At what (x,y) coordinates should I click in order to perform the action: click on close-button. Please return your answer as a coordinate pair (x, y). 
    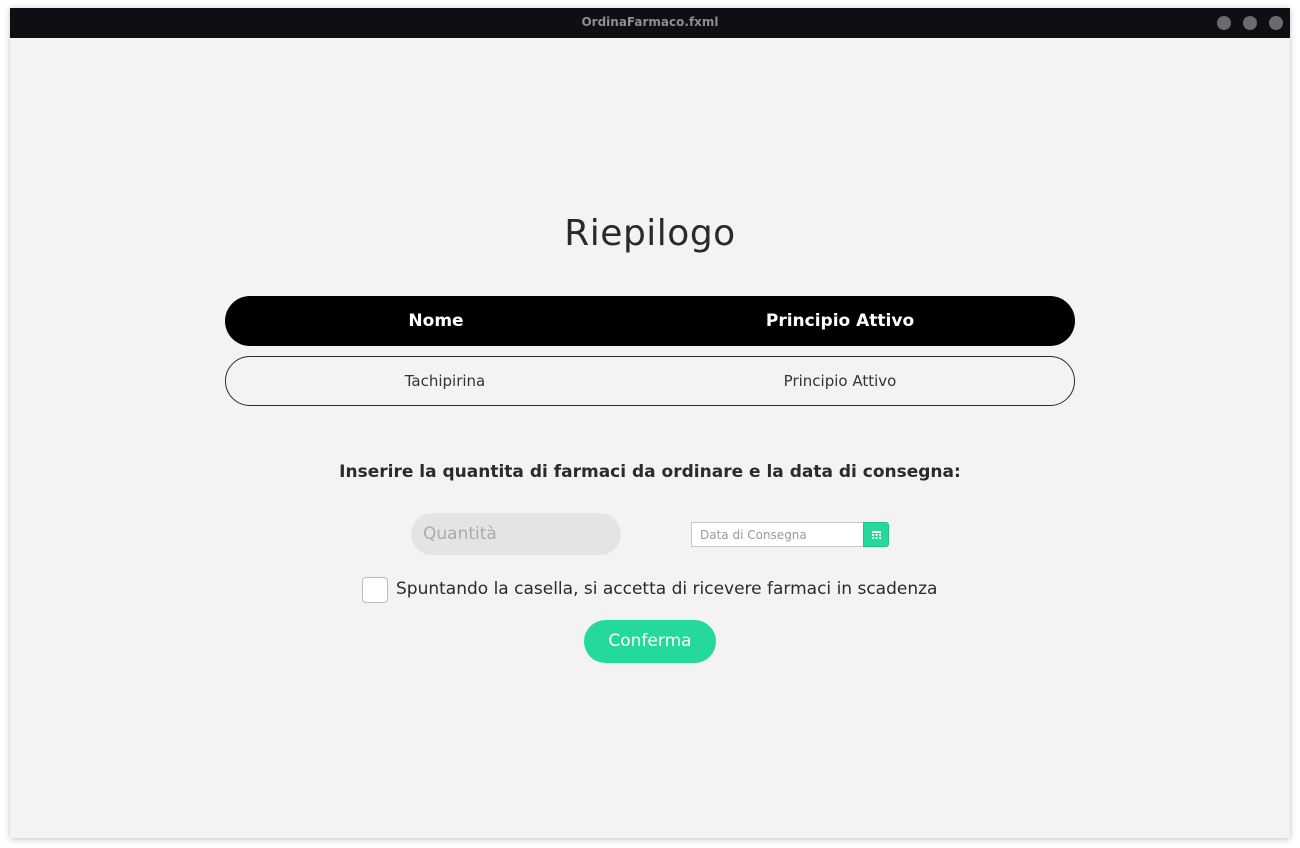
    Looking at the image, I should click on (1276, 23).